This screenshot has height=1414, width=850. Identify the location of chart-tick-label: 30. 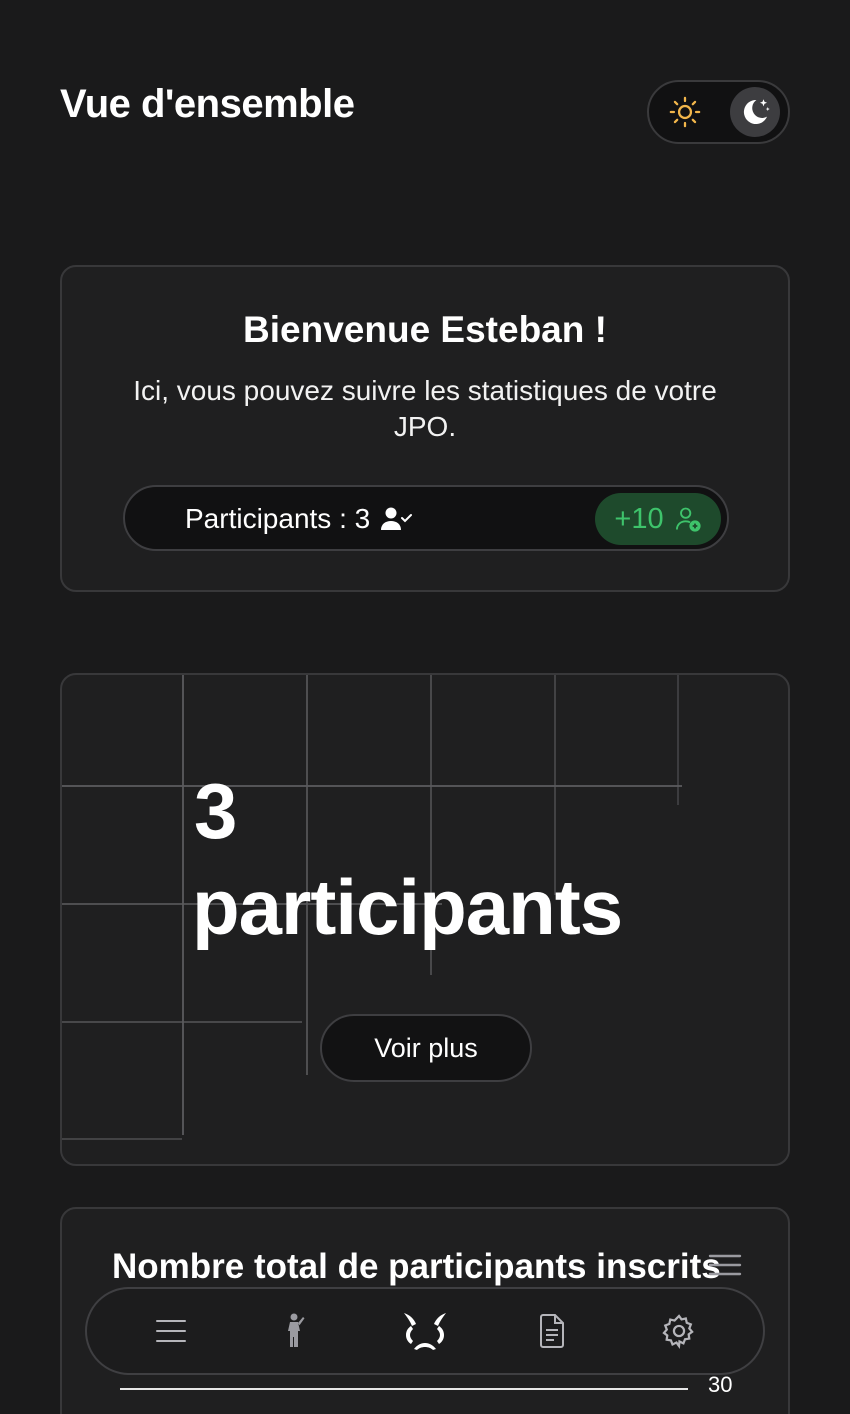
(720, 1384).